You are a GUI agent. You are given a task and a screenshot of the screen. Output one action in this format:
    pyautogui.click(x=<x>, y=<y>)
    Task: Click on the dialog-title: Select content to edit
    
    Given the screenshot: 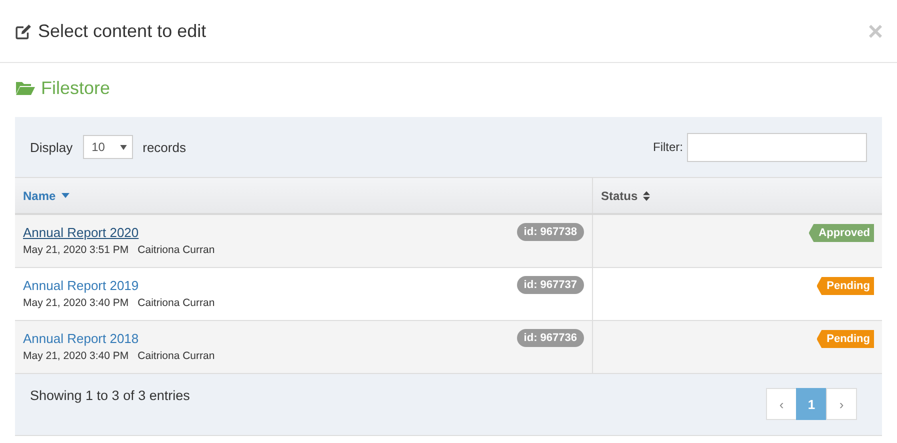 What is the action you would take?
    pyautogui.click(x=123, y=31)
    